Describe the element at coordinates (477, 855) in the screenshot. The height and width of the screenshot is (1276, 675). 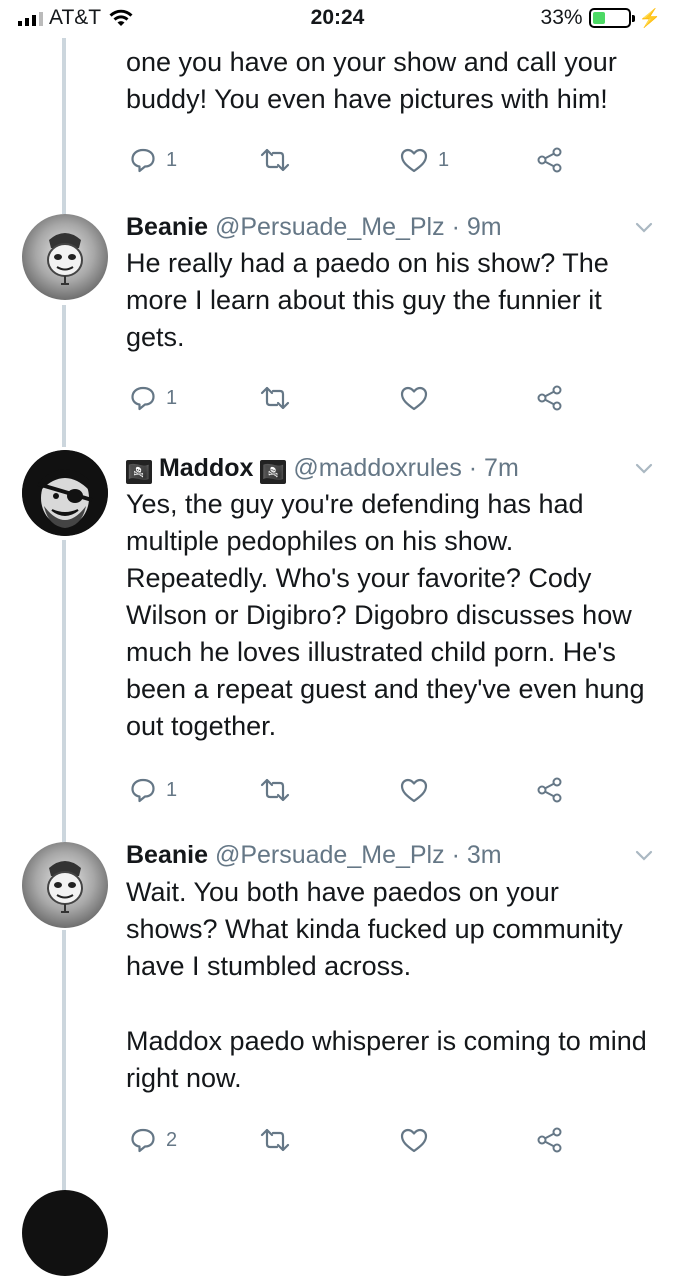
I see `timestamp: · 3m` at that location.